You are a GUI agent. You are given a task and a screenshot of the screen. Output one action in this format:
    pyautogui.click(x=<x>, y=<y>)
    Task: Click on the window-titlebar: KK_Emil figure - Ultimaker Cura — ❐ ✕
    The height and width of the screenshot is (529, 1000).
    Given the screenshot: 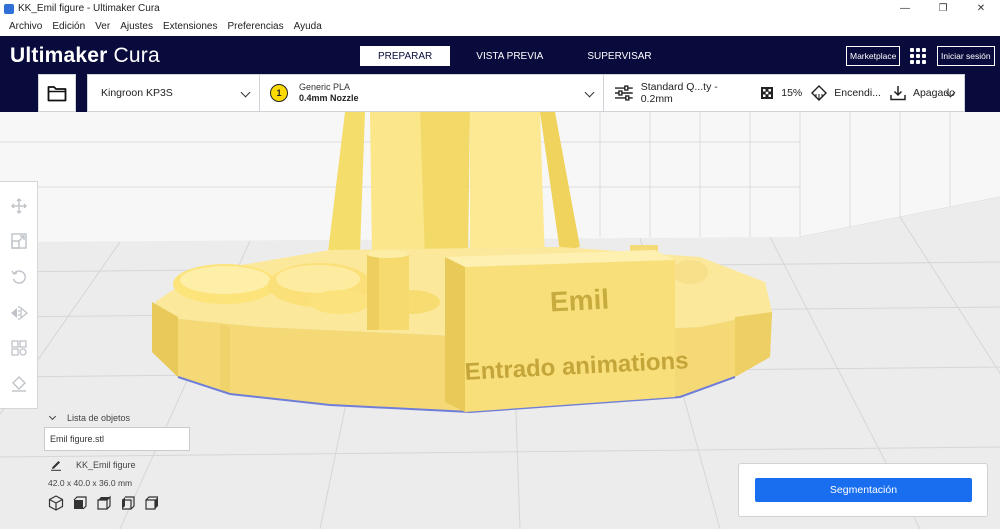 What is the action you would take?
    pyautogui.click(x=500, y=8)
    